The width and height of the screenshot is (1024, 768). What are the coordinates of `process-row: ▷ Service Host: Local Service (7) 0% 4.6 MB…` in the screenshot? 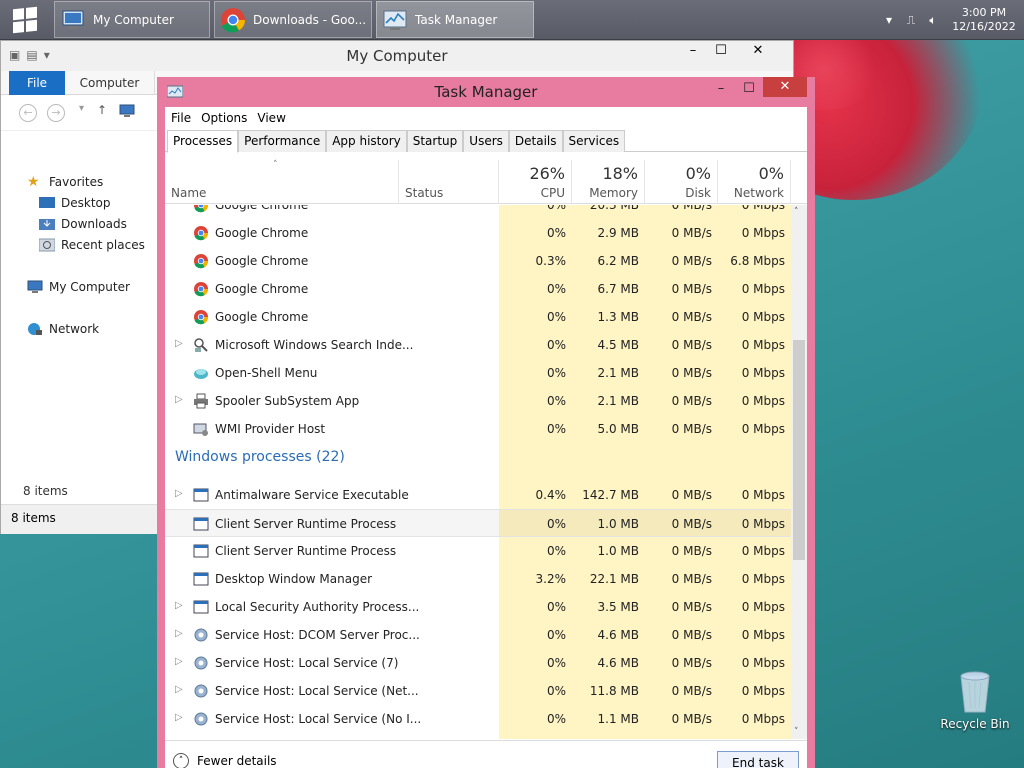 It's located at (478, 663).